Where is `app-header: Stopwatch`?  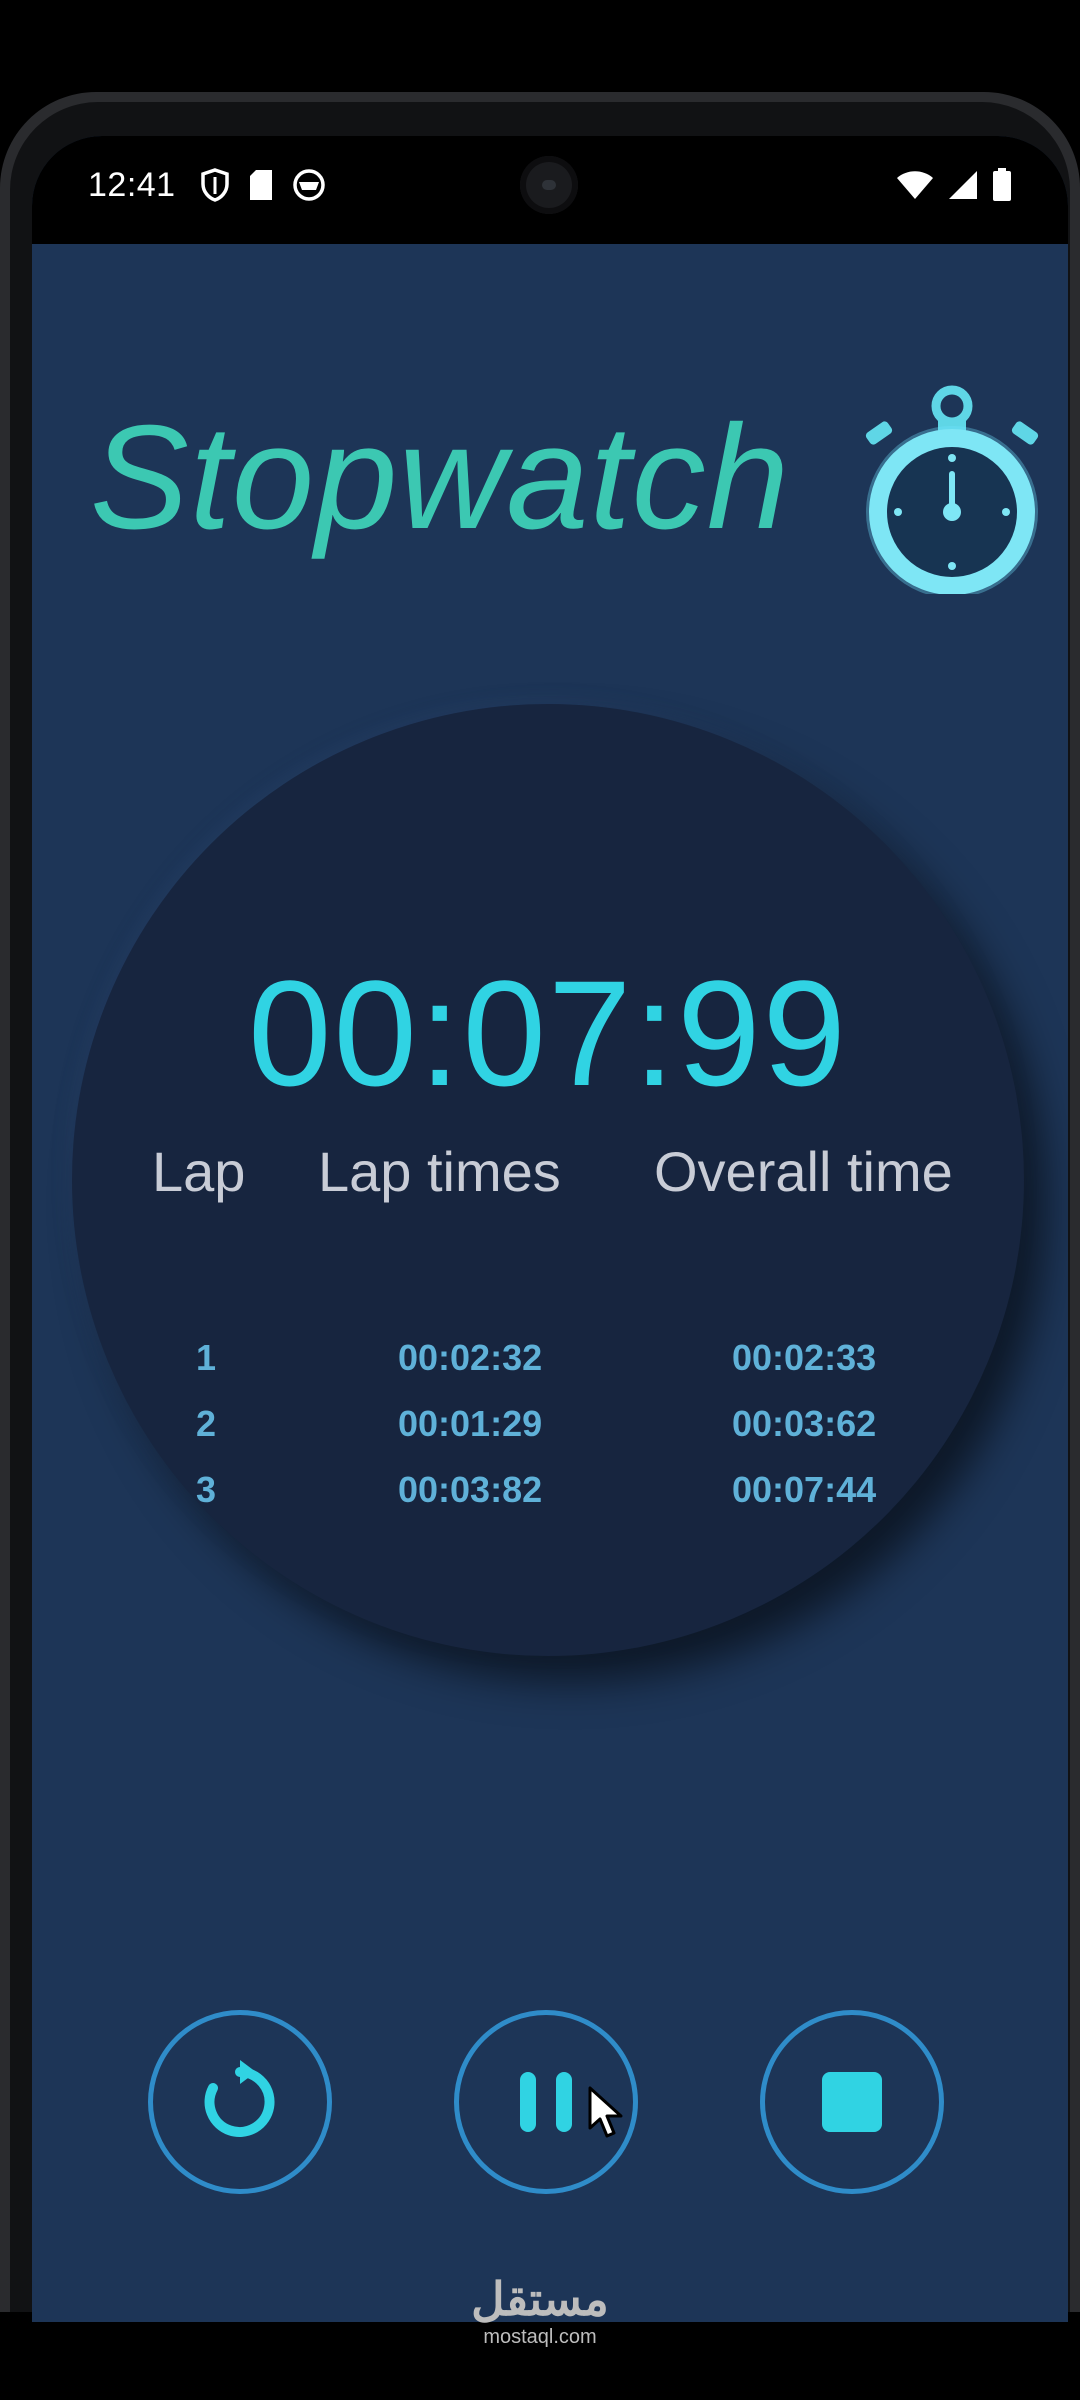 app-header: Stopwatch is located at coordinates (562, 484).